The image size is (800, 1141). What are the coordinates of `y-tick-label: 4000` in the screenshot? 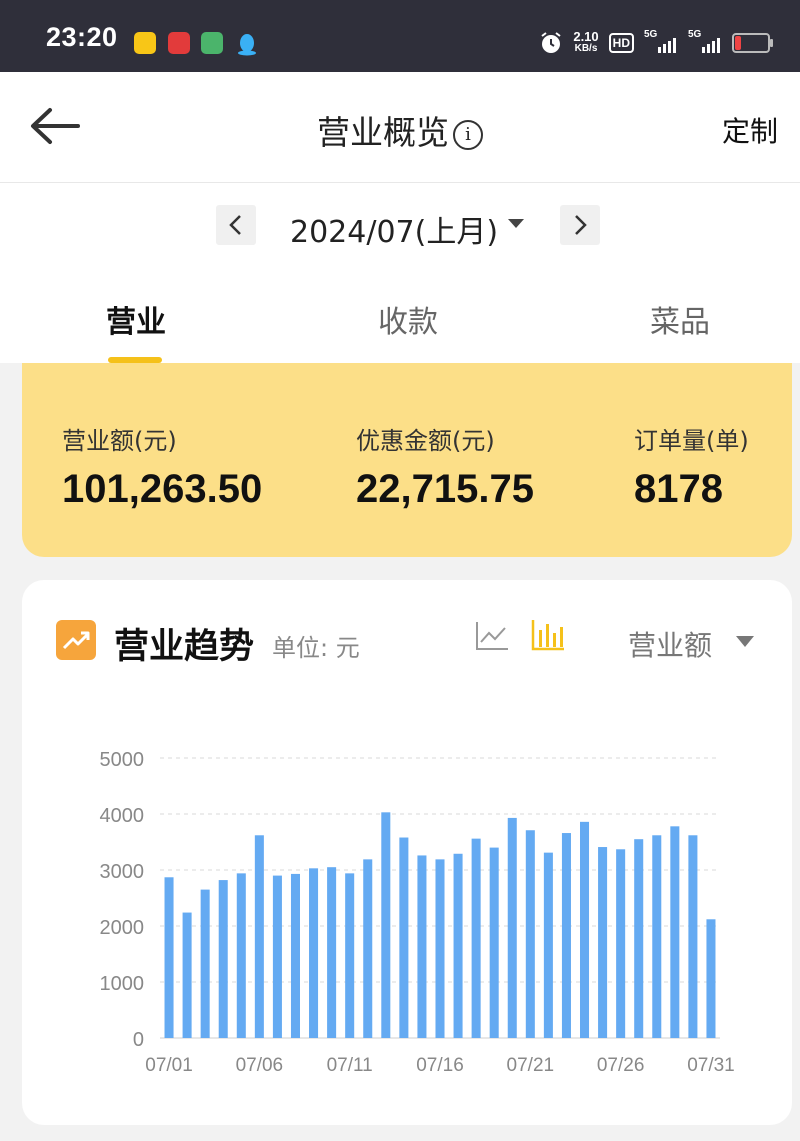 It's located at (122, 816).